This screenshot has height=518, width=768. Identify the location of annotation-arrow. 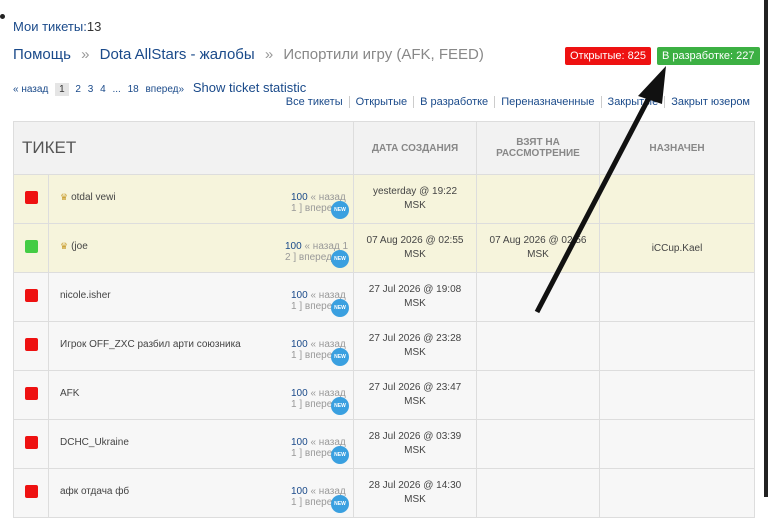
(600, 190).